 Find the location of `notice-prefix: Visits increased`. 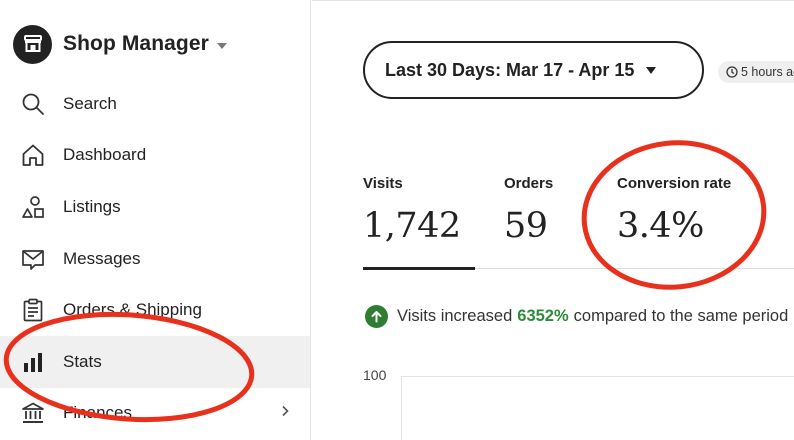

notice-prefix: Visits increased is located at coordinates (455, 315).